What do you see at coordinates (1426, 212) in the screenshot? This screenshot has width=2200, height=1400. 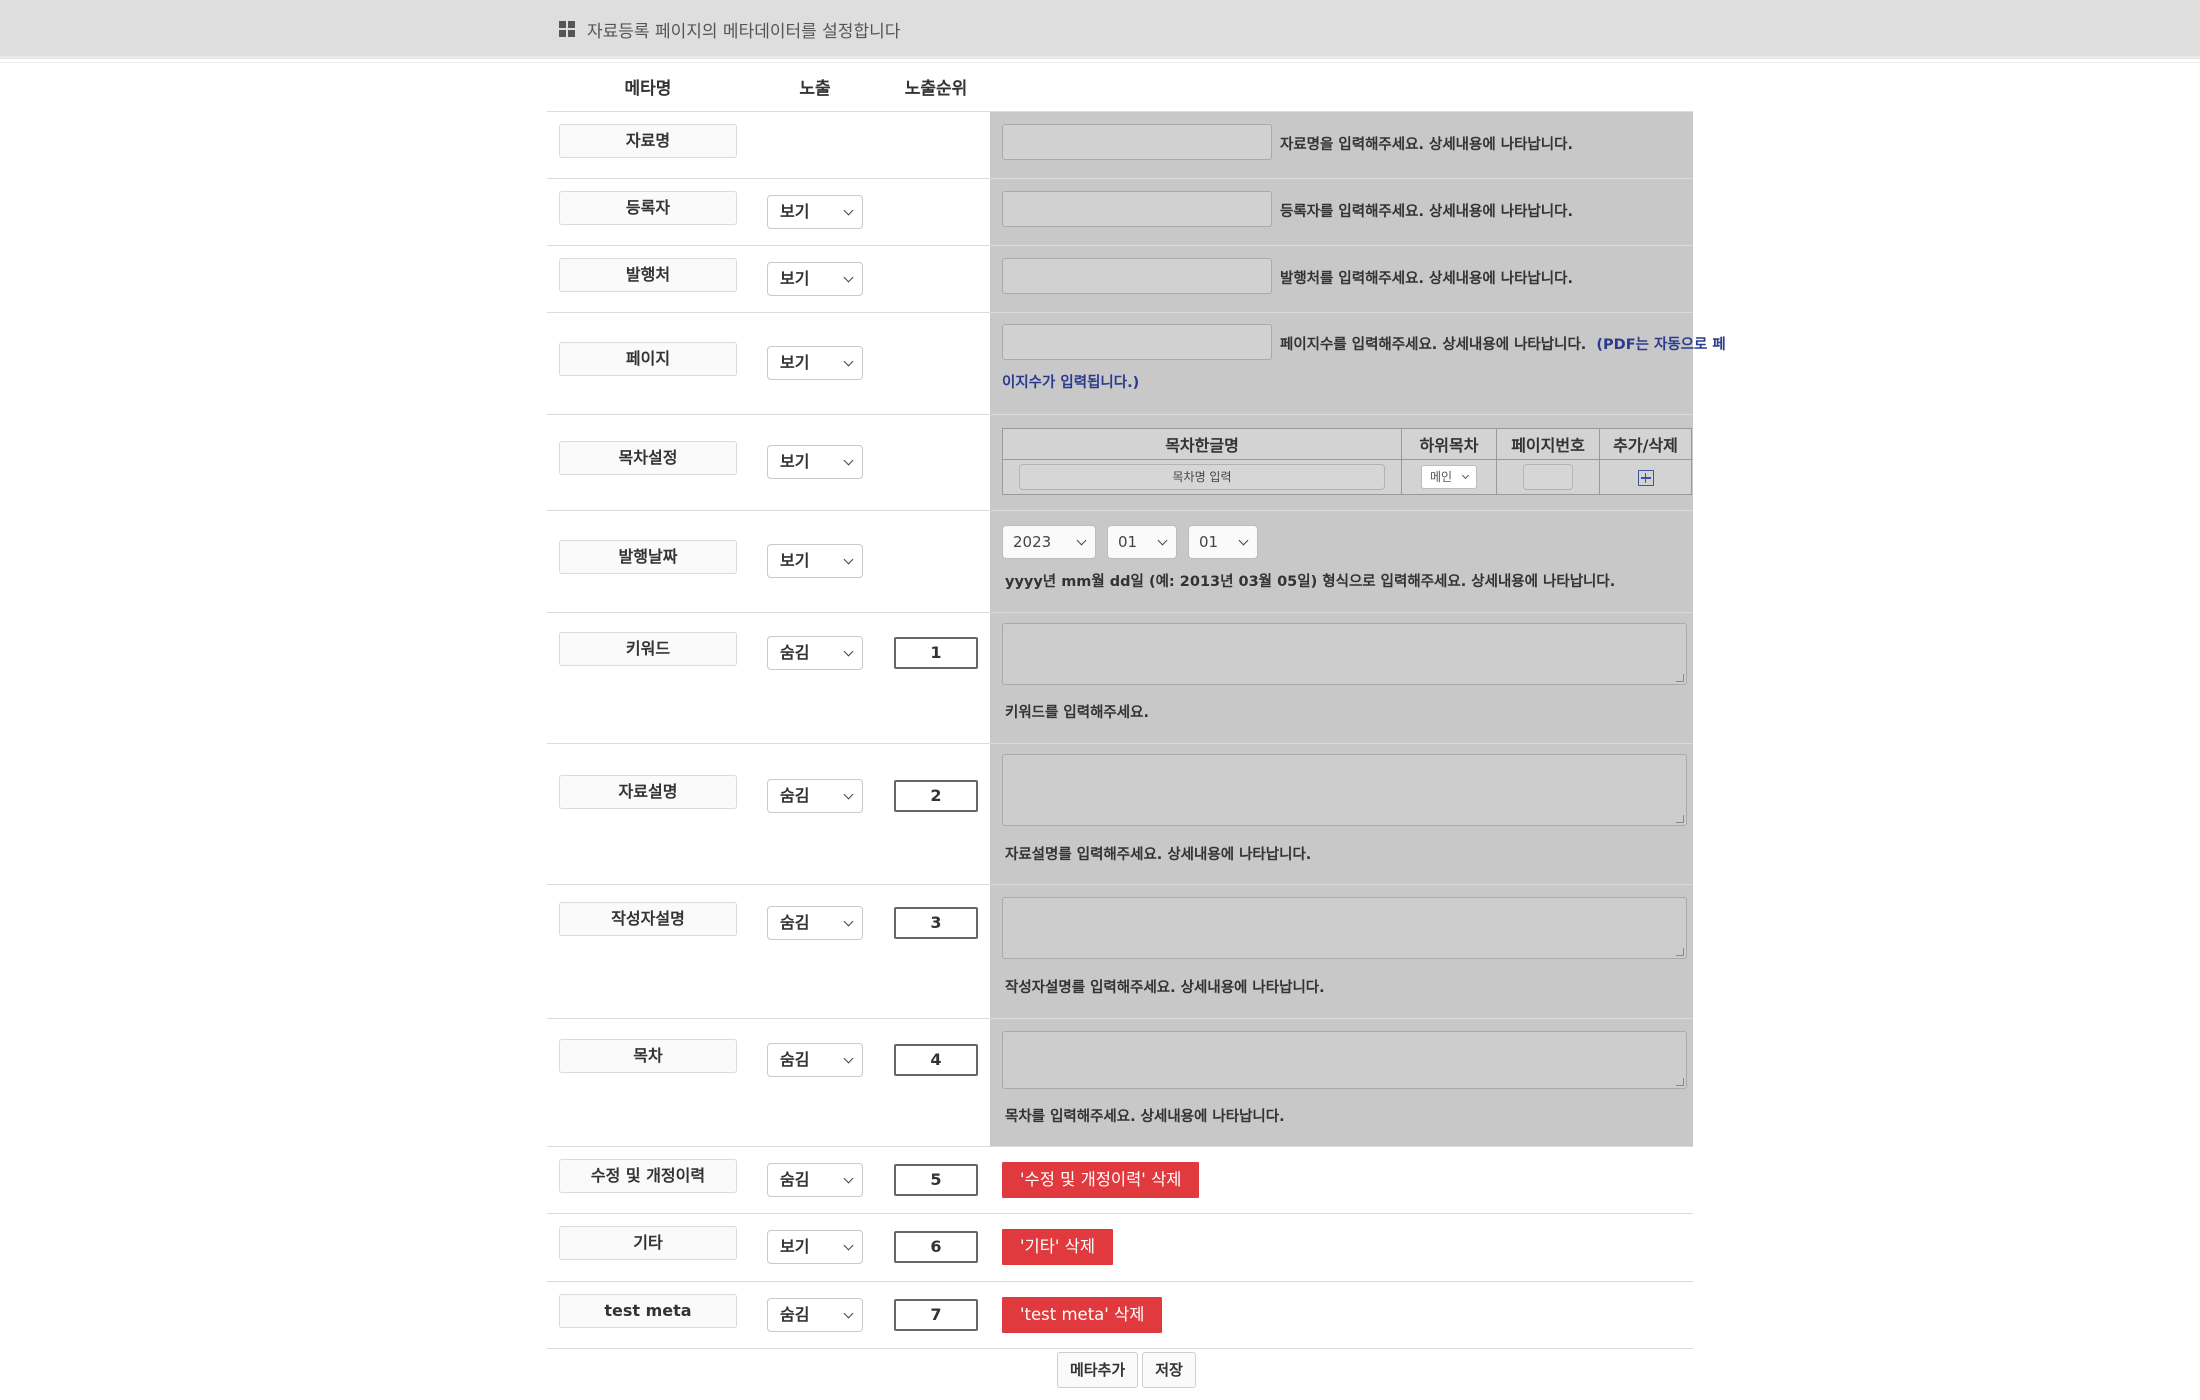 I see `field-hint: 등록자를 입력해주세요. 상세내용에 나타납니다.` at bounding box center [1426, 212].